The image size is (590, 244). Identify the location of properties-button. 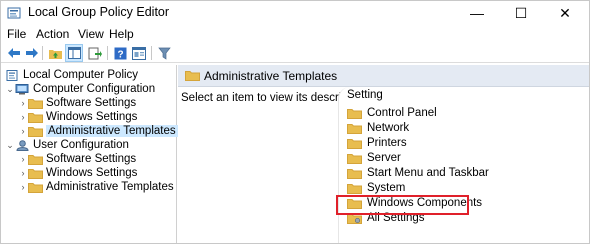
(139, 53).